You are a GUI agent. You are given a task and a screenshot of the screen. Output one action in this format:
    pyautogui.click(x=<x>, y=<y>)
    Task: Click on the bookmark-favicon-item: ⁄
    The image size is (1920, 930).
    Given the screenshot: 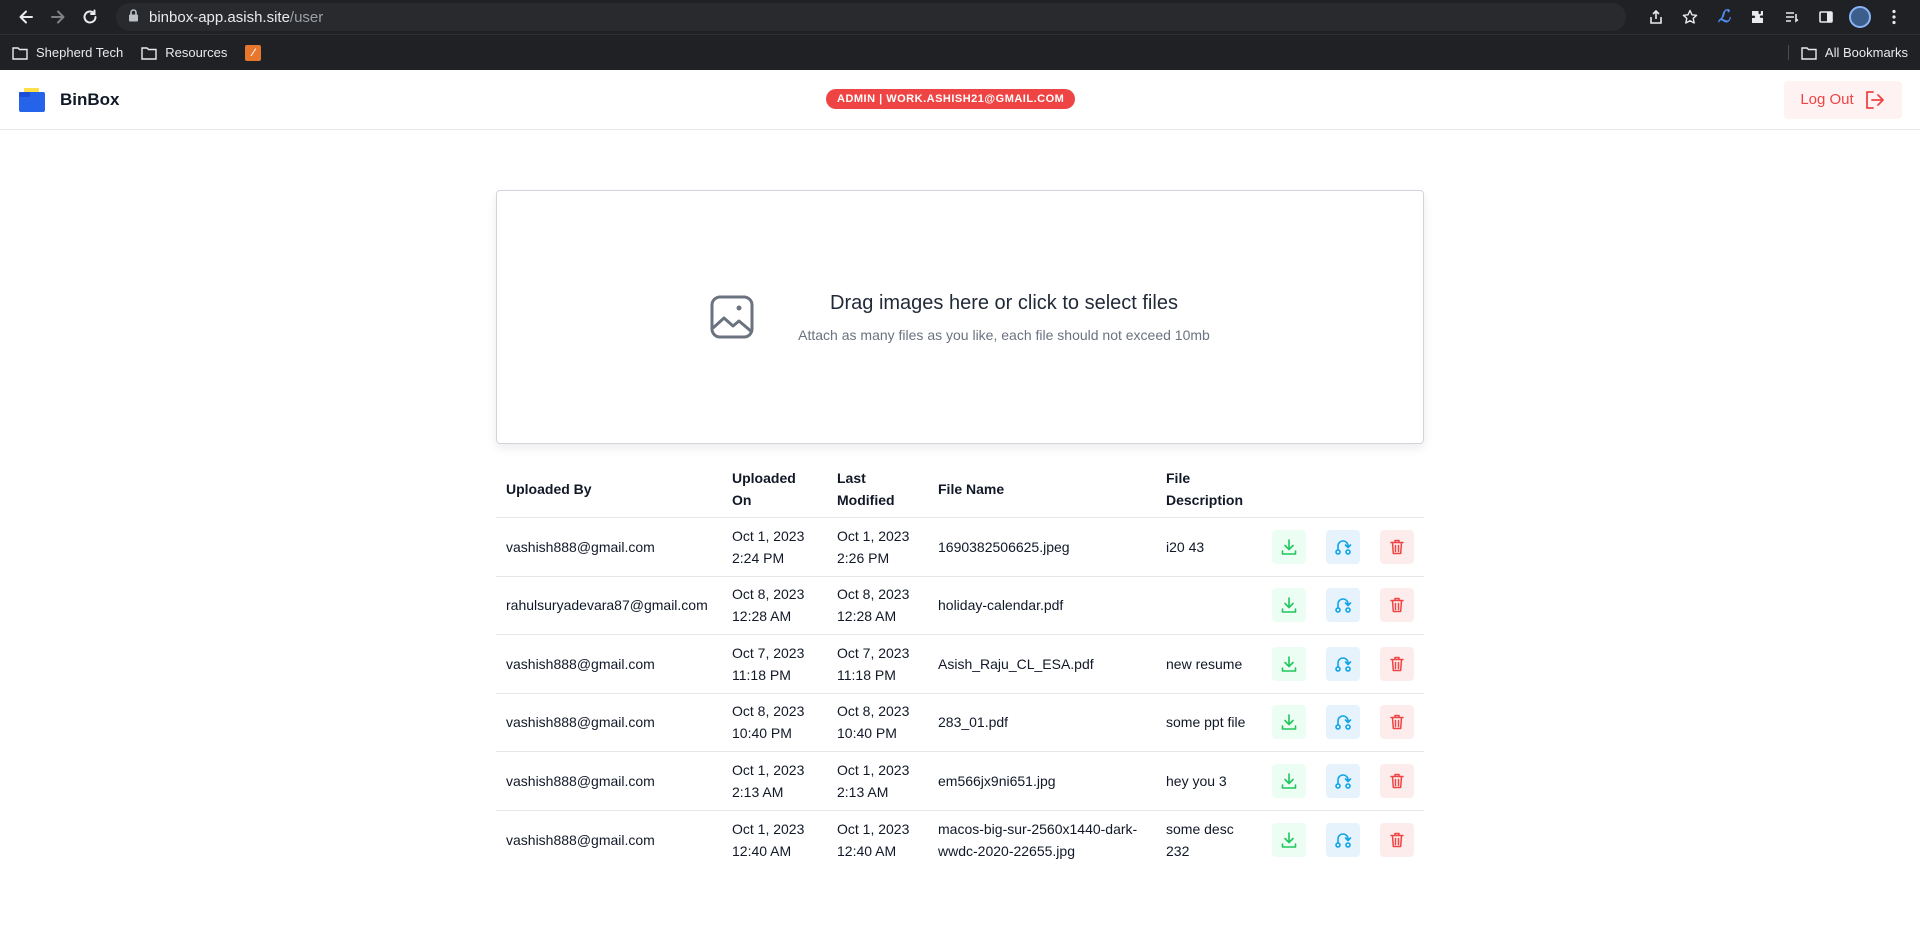 What is the action you would take?
    pyautogui.click(x=253, y=52)
    